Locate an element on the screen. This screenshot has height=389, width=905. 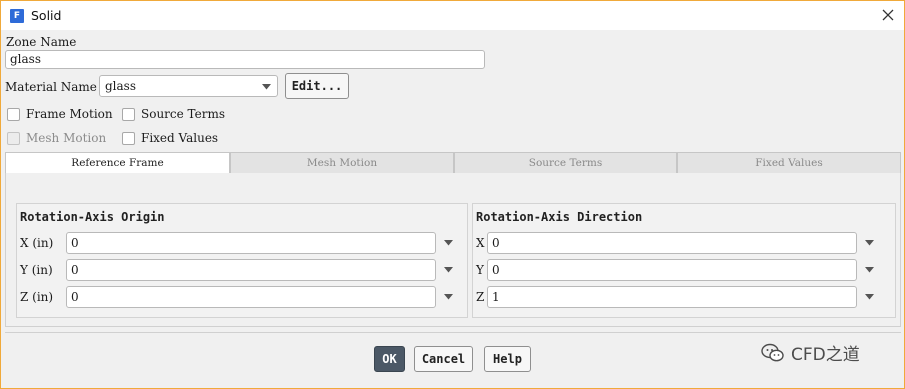
wechat-icon is located at coordinates (772, 352).